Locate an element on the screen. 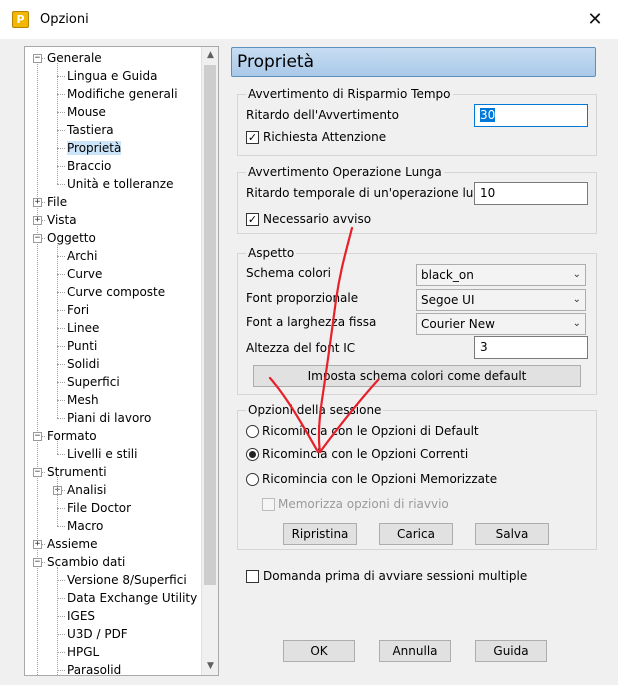 Image resolution: width=618 pixels, height=685 pixels. warning-delay-value: 30 is located at coordinates (488, 115).